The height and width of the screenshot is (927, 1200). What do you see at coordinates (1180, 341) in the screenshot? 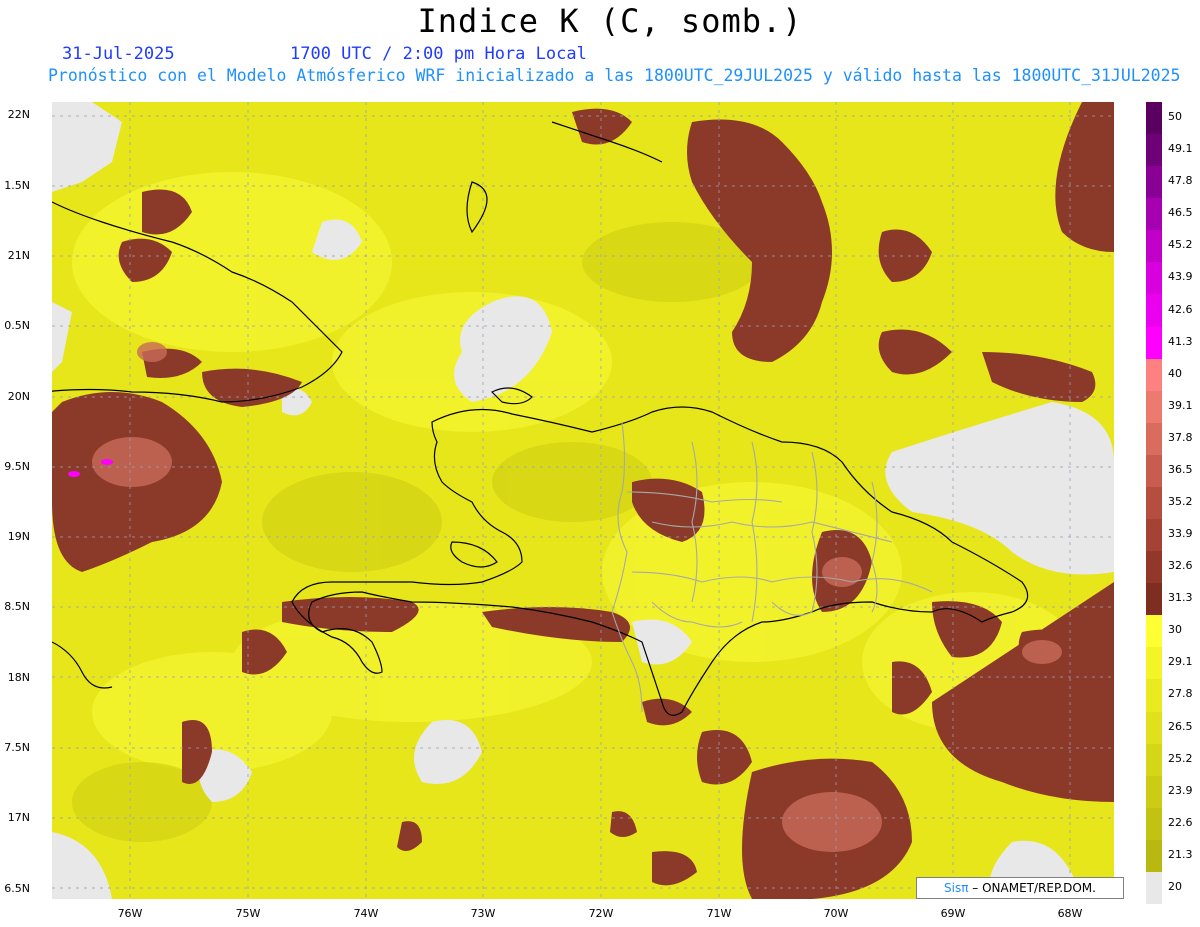
I see `colorbar-label: 41.3` at bounding box center [1180, 341].